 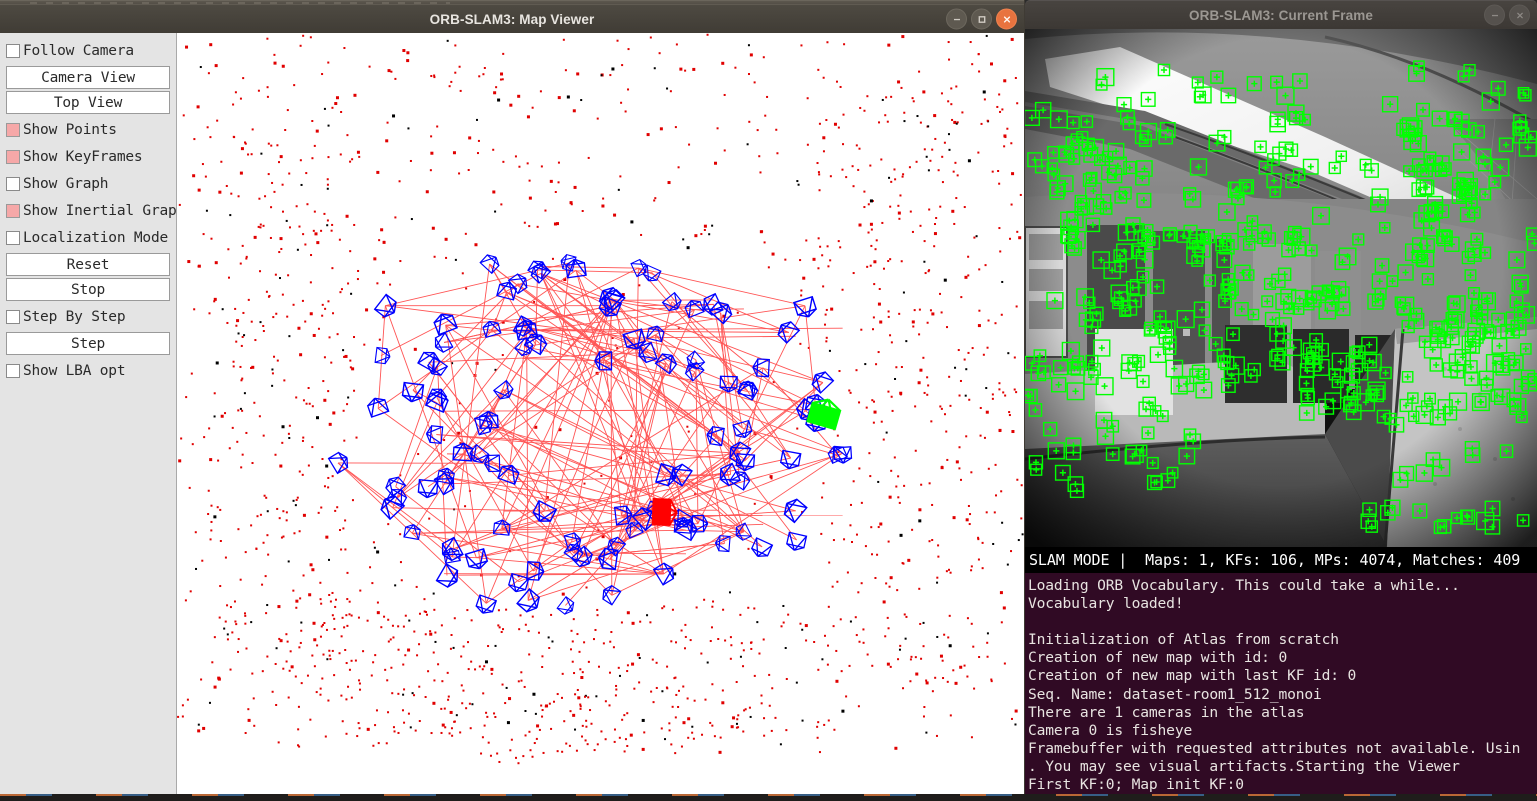 What do you see at coordinates (1158, 658) in the screenshot?
I see `terminal-line: Creation of new map with id: 0` at bounding box center [1158, 658].